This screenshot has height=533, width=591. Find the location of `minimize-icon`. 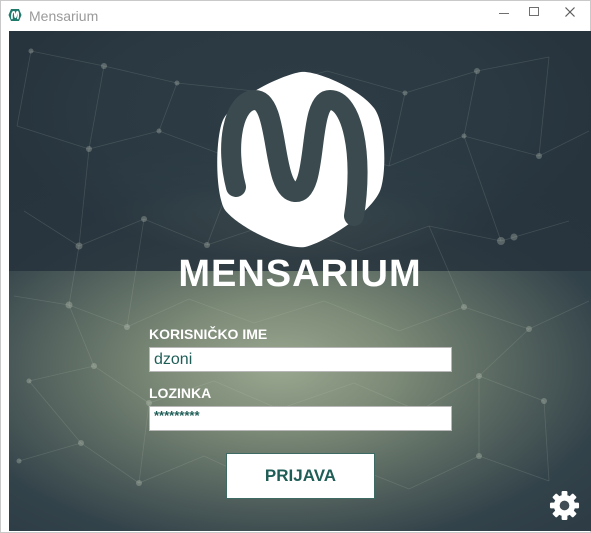

minimize-icon is located at coordinates (504, 12).